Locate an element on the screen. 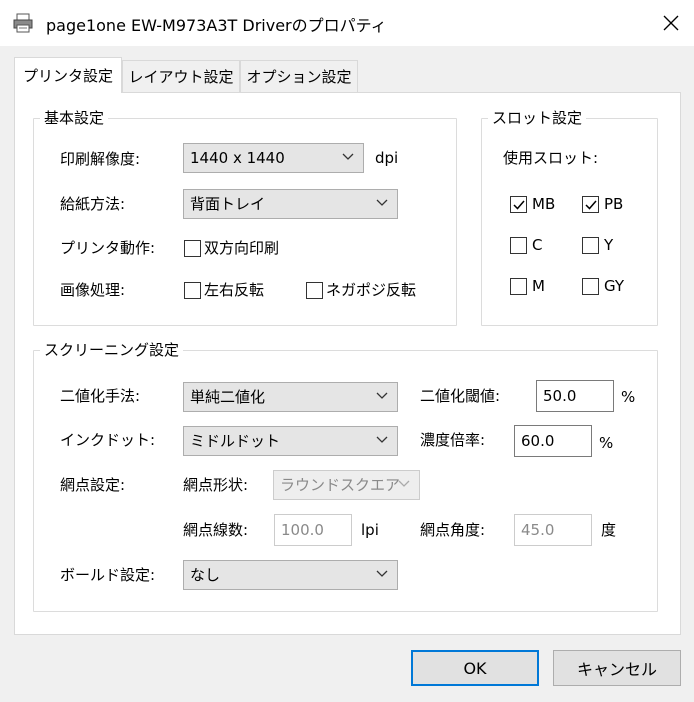 The image size is (694, 702). slot-gy-label: GY is located at coordinates (614, 286).